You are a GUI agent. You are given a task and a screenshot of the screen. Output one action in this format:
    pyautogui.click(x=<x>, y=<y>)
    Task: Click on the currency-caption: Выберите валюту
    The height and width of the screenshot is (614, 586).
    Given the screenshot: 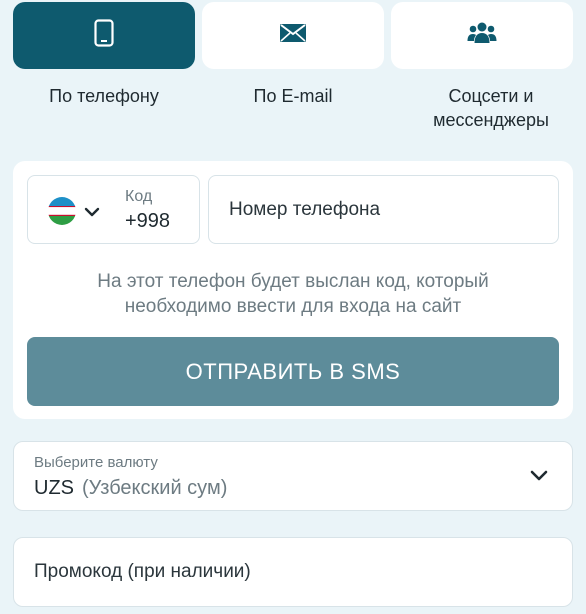 What is the action you would take?
    pyautogui.click(x=96, y=462)
    